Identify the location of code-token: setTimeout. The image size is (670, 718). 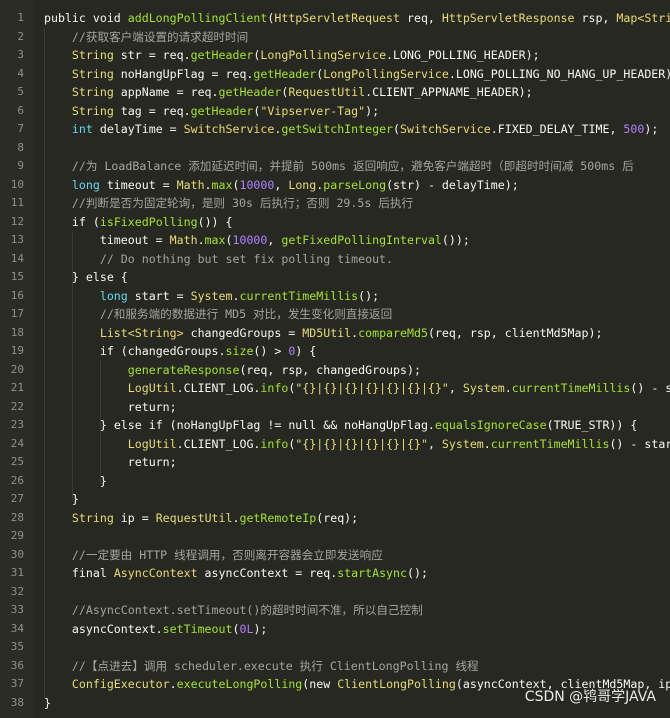
(197, 628).